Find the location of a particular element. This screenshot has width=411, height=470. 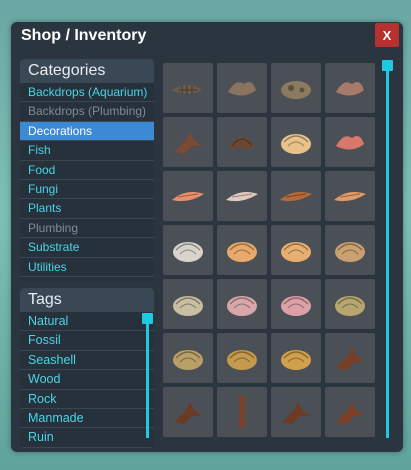

scallop-shell-icon is located at coordinates (296, 144).